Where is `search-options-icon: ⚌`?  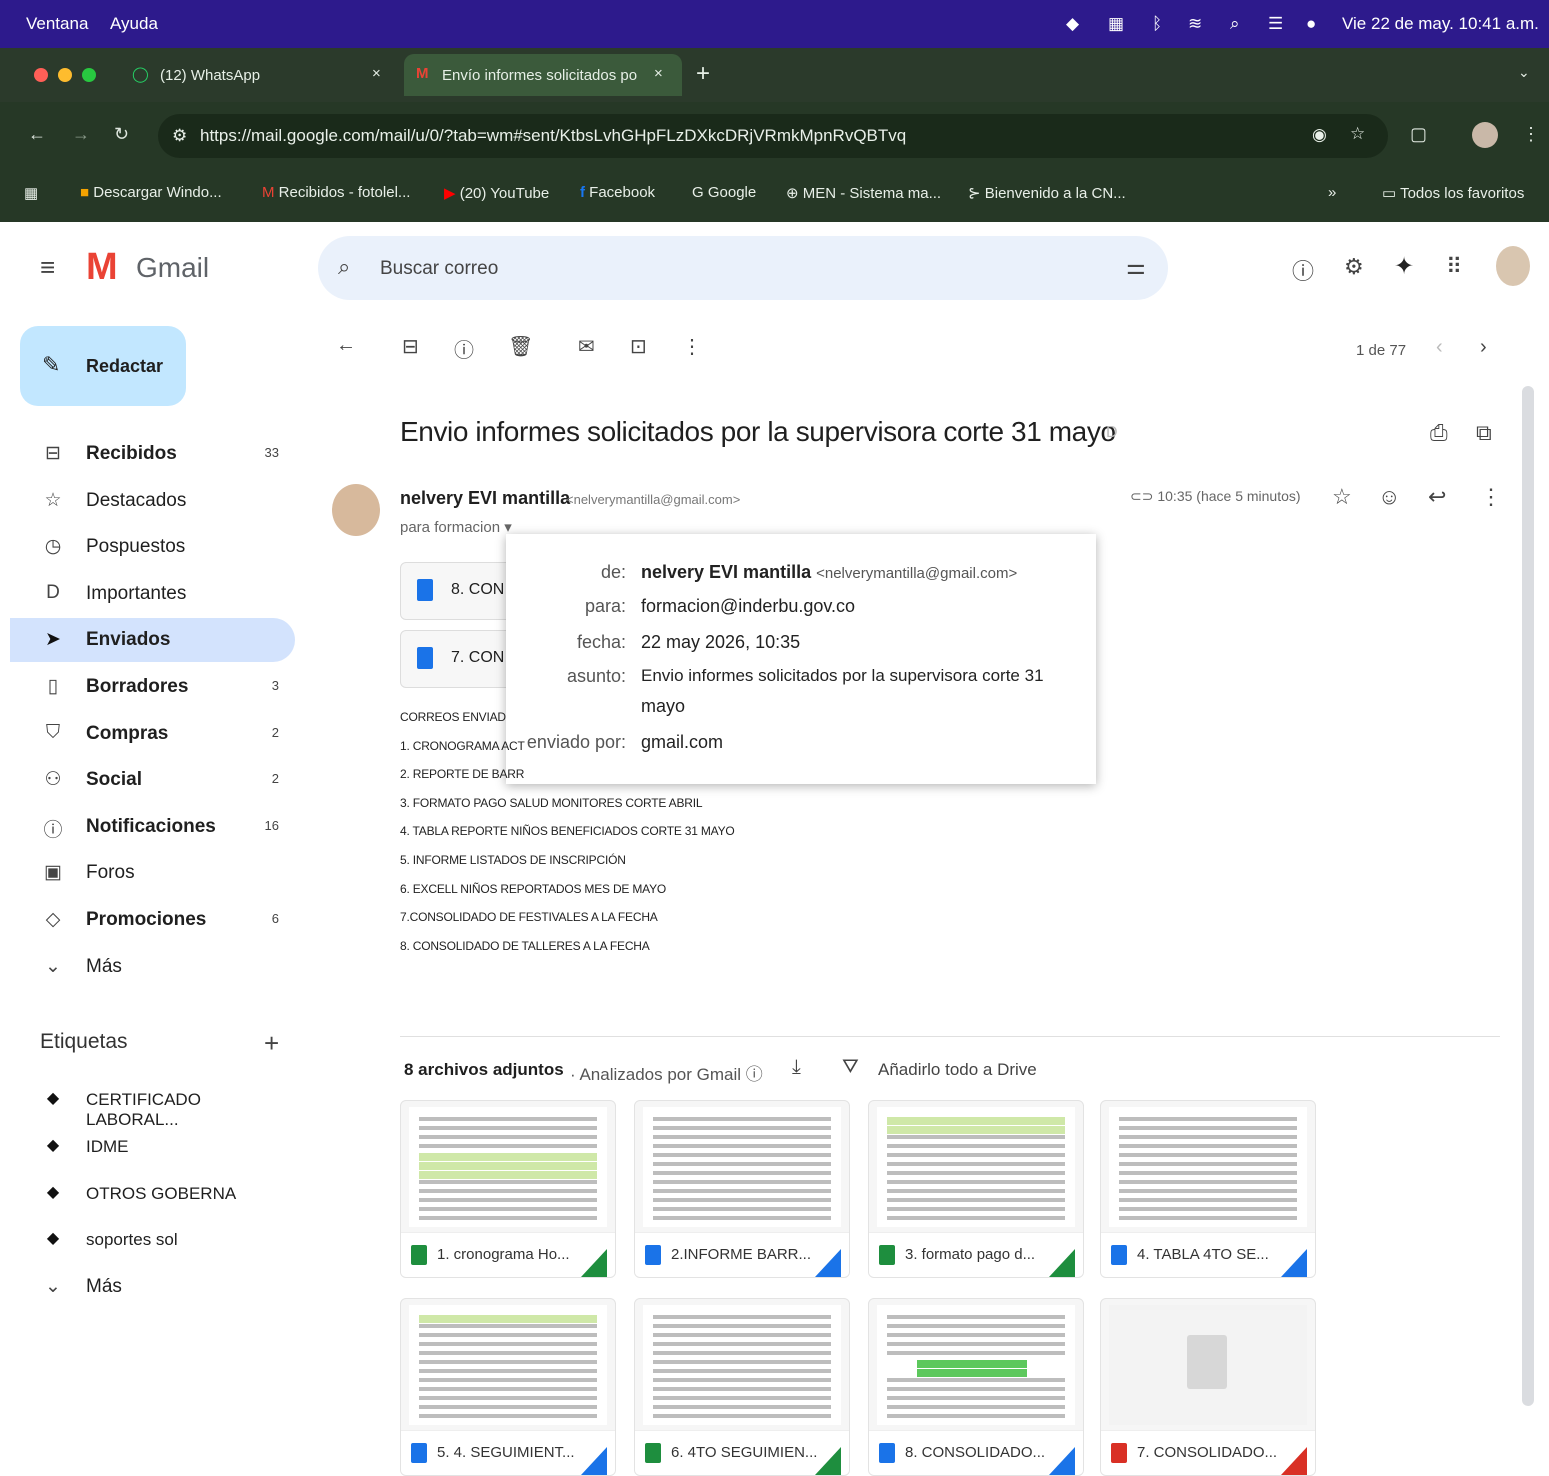
search-options-icon: ⚌ is located at coordinates (1136, 267).